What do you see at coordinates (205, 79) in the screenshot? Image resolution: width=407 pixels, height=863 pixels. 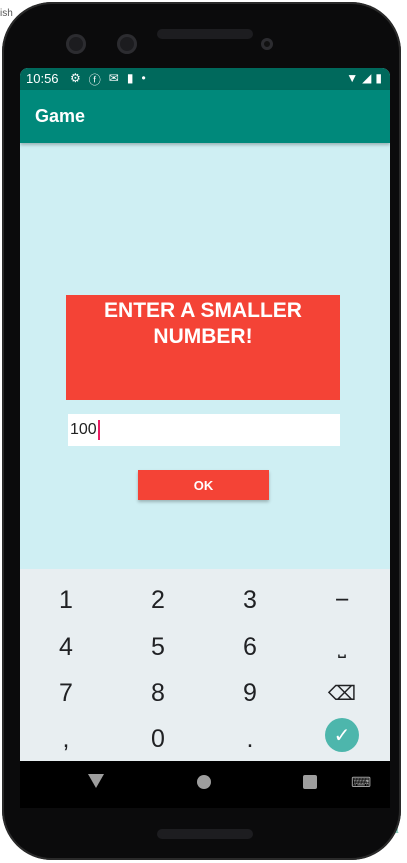 I see `status-bar: 10:56 ⚙ ⓕ ✉ ▮ • ▼ ◢ ▮` at bounding box center [205, 79].